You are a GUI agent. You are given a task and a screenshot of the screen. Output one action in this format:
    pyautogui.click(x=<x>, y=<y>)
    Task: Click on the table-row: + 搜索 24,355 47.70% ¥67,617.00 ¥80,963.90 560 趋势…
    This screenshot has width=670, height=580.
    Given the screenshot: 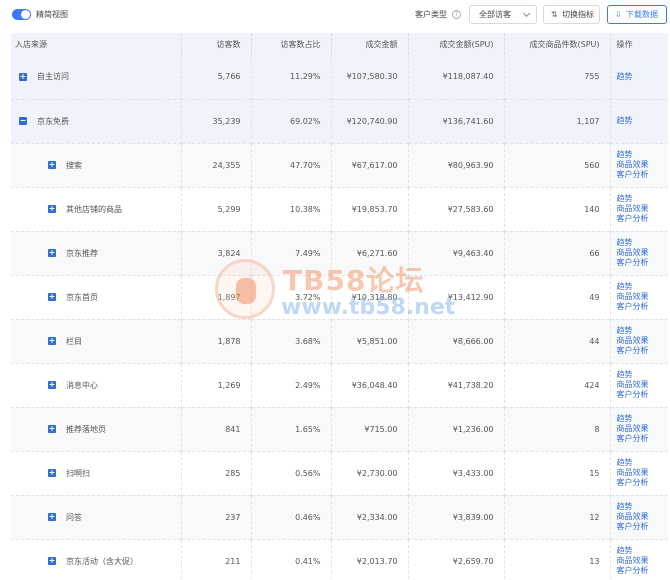 What is the action you would take?
    pyautogui.click(x=339, y=165)
    